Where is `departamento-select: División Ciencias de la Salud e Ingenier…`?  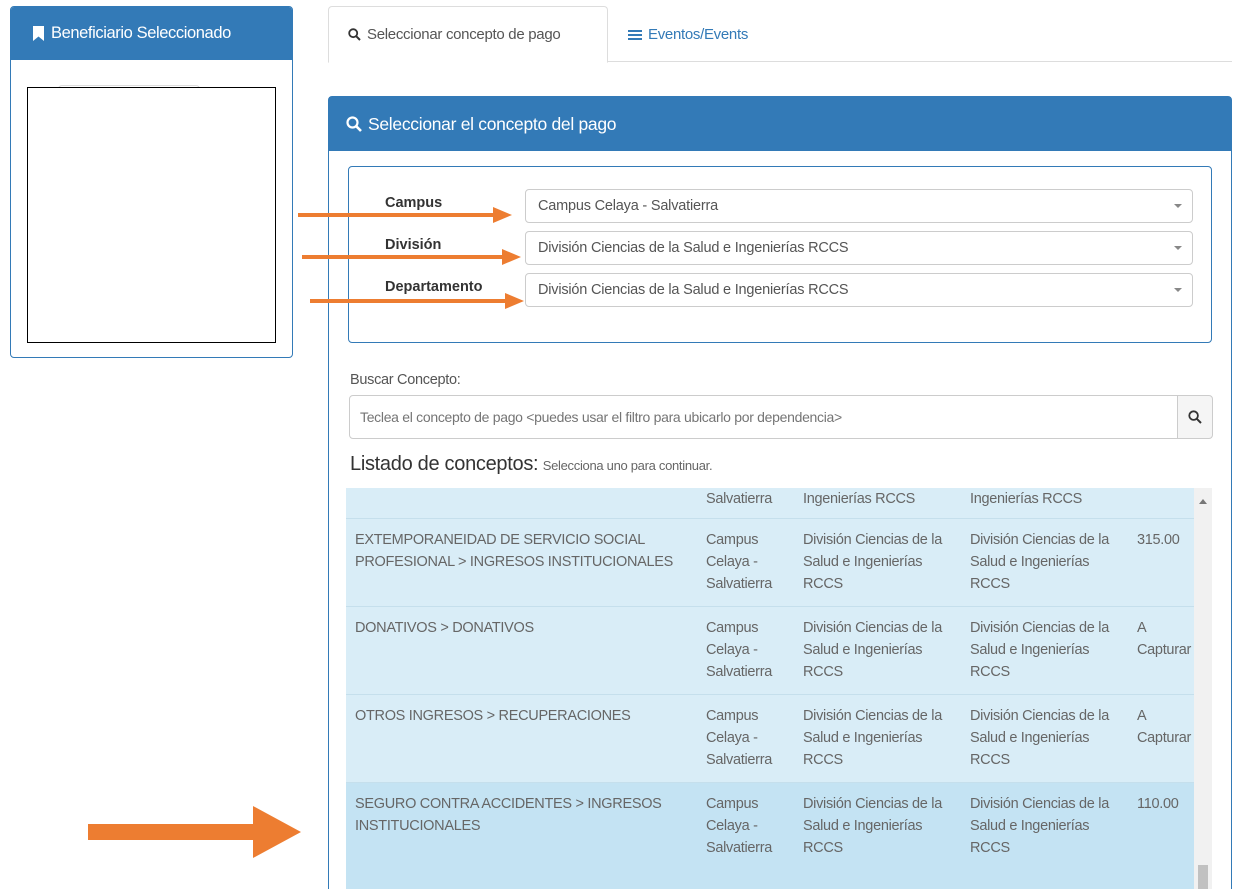 departamento-select: División Ciencias de la Salud e Ingenier… is located at coordinates (859, 290).